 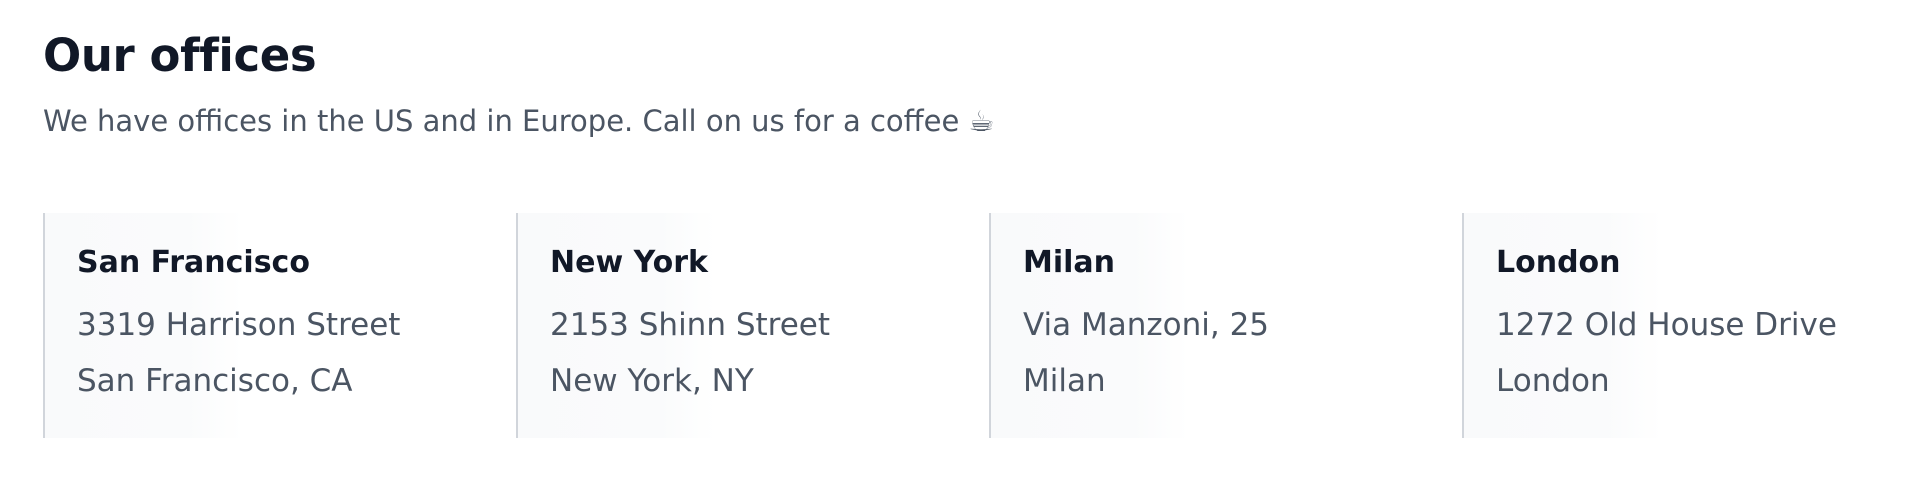 What do you see at coordinates (1064, 381) in the screenshot?
I see `office-address-city: Milan` at bounding box center [1064, 381].